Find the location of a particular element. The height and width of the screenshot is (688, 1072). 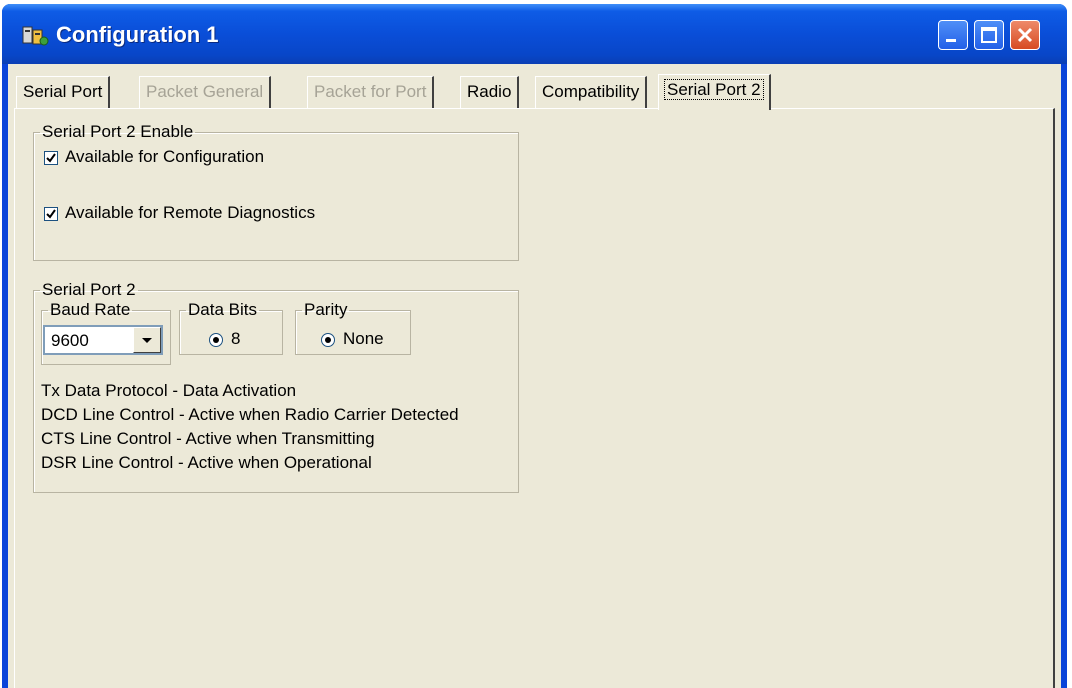

data-bits-8-radio is located at coordinates (216, 340).